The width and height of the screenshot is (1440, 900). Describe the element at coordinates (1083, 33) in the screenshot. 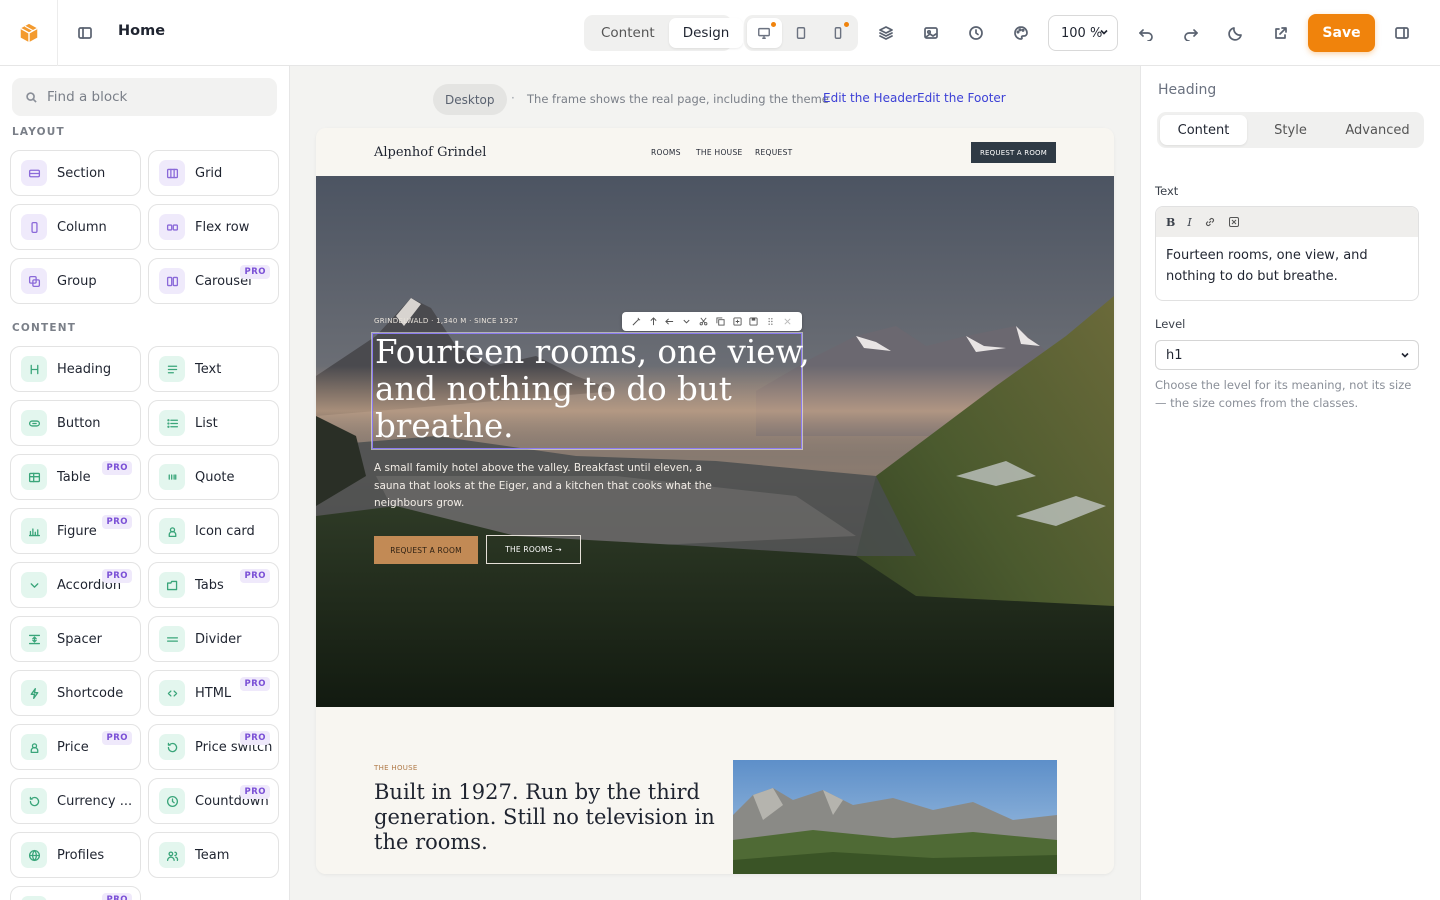

I see `zoom-select: 100 %` at that location.